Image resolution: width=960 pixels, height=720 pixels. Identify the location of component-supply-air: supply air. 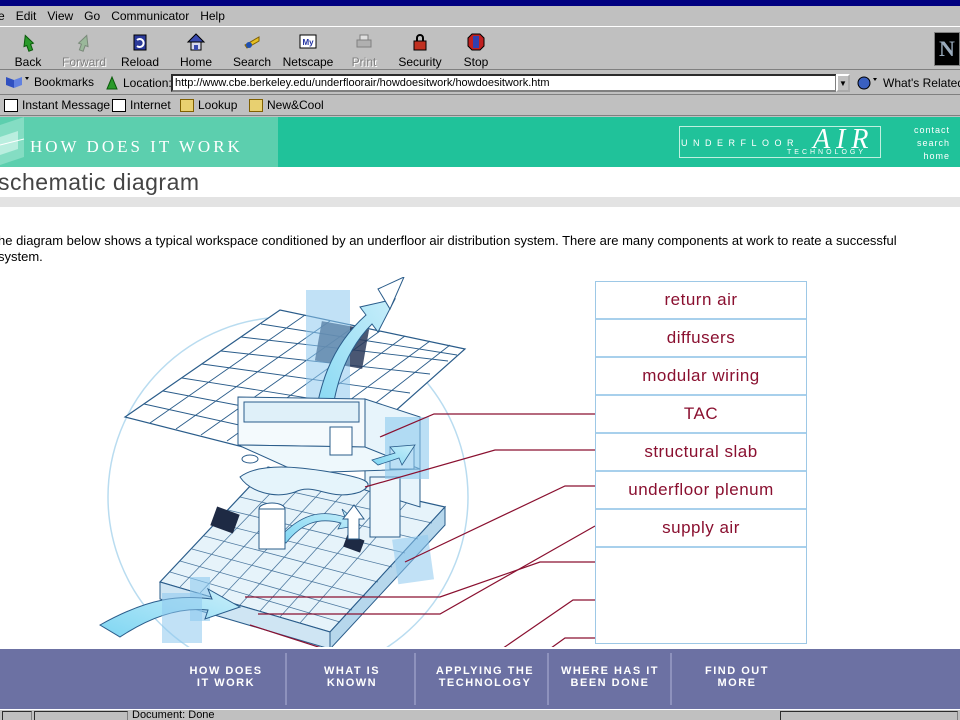
(701, 529).